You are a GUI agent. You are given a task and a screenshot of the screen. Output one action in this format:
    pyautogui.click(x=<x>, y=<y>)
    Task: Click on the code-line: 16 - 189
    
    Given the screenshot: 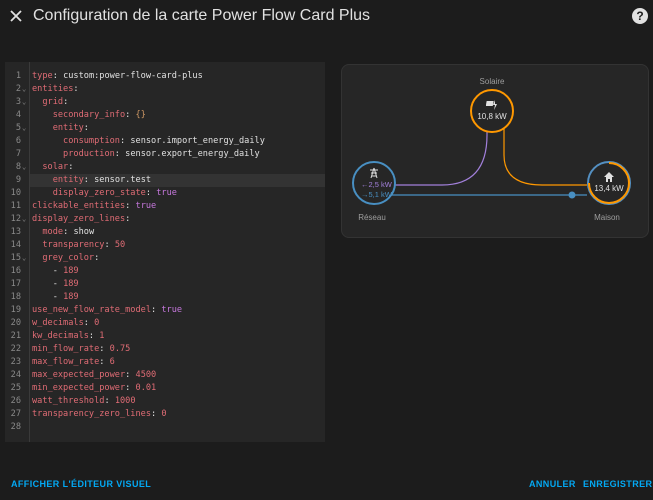 What is the action you would take?
    pyautogui.click(x=165, y=271)
    